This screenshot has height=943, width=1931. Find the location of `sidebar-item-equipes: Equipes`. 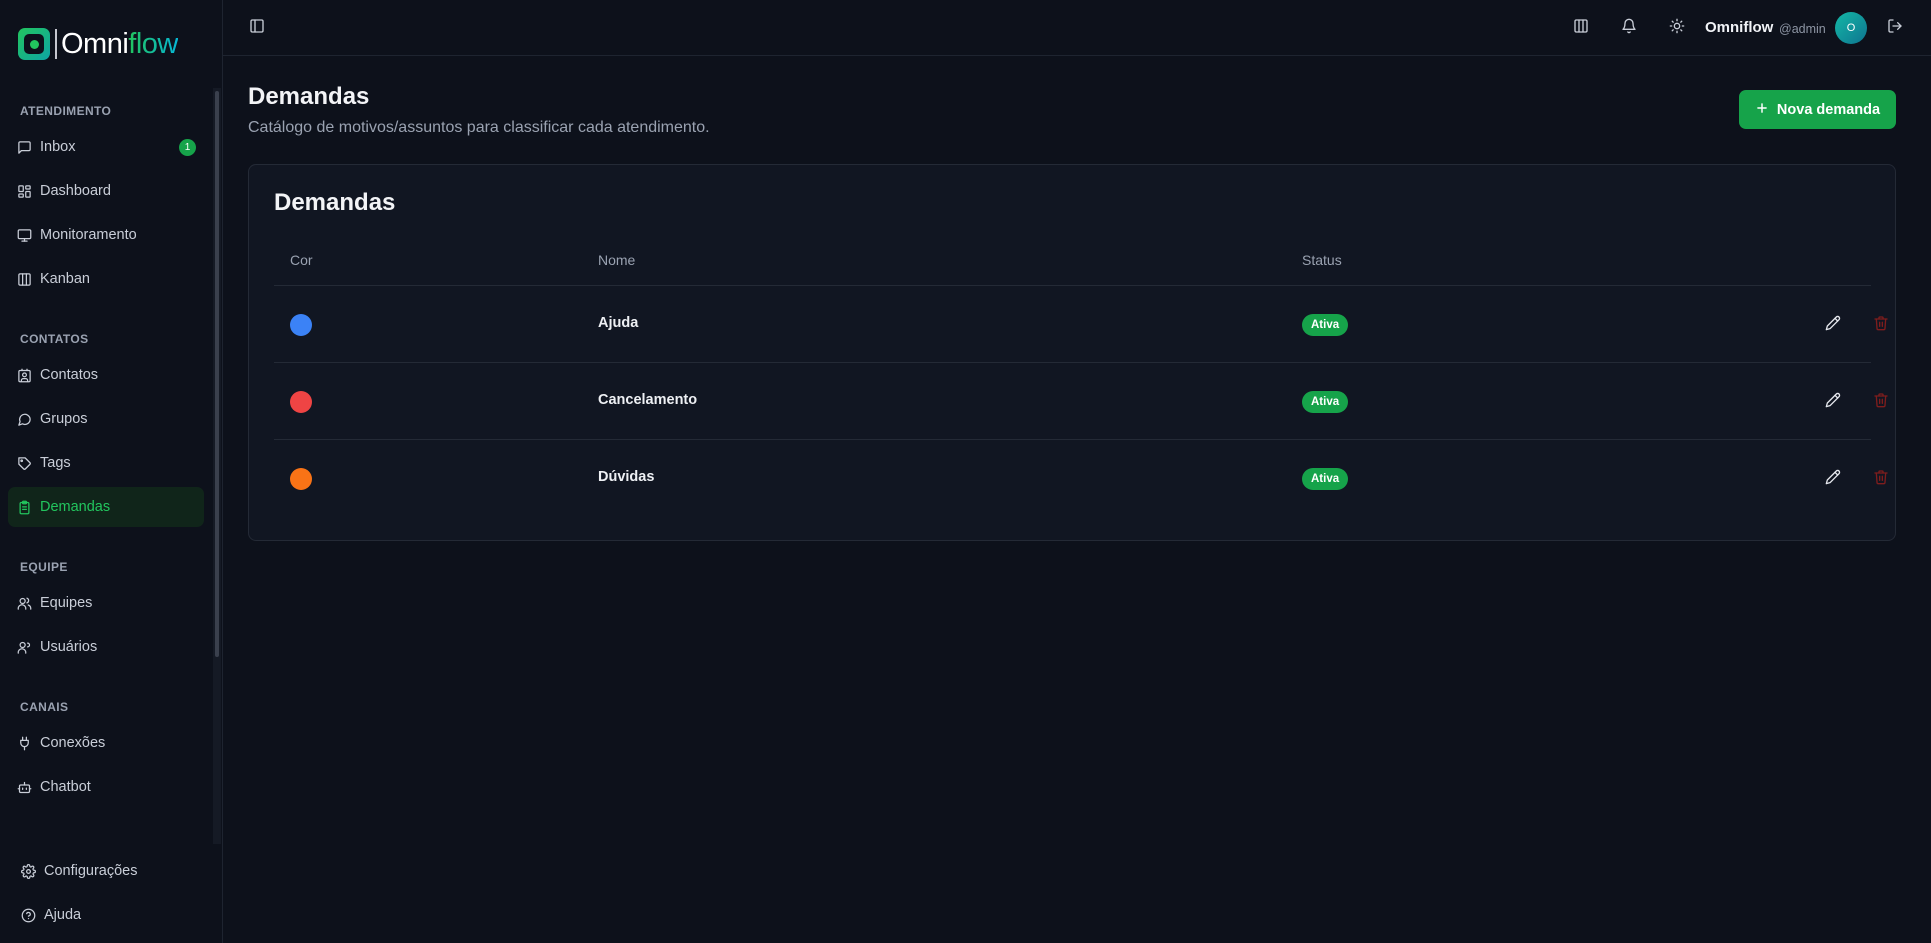

sidebar-item-equipes: Equipes is located at coordinates (106, 603).